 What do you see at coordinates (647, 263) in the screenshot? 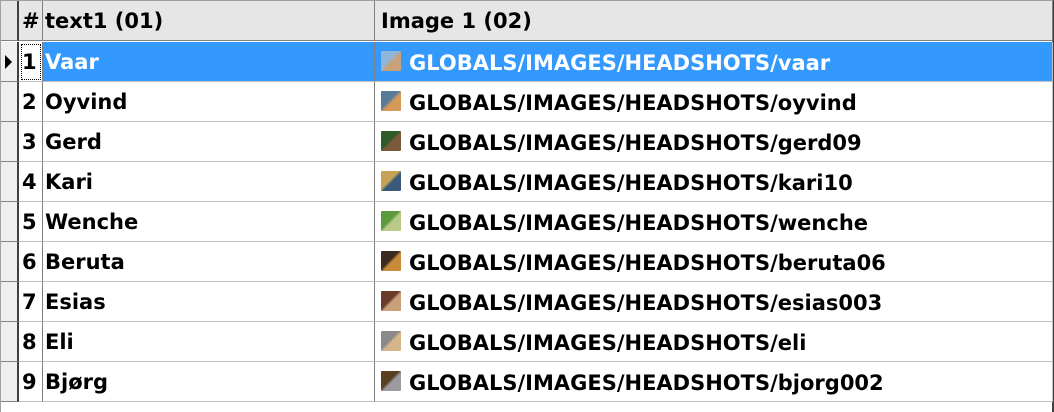
I see `image-path-text: GLOBALS/IMAGES/HEADSHOTS/beruta06` at bounding box center [647, 263].